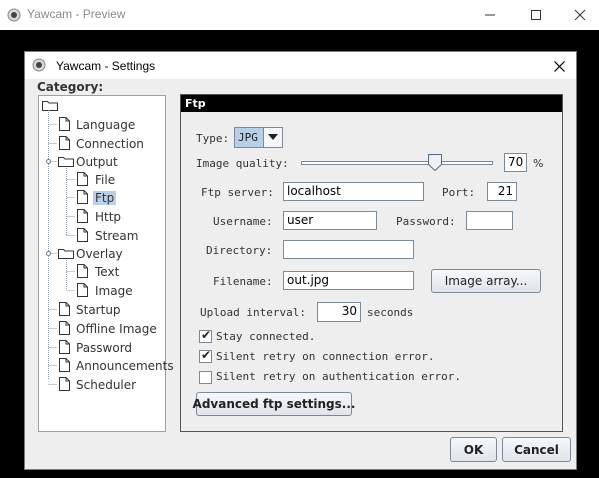  What do you see at coordinates (99, 254) in the screenshot?
I see `tree-item-overlay: Overlay` at bounding box center [99, 254].